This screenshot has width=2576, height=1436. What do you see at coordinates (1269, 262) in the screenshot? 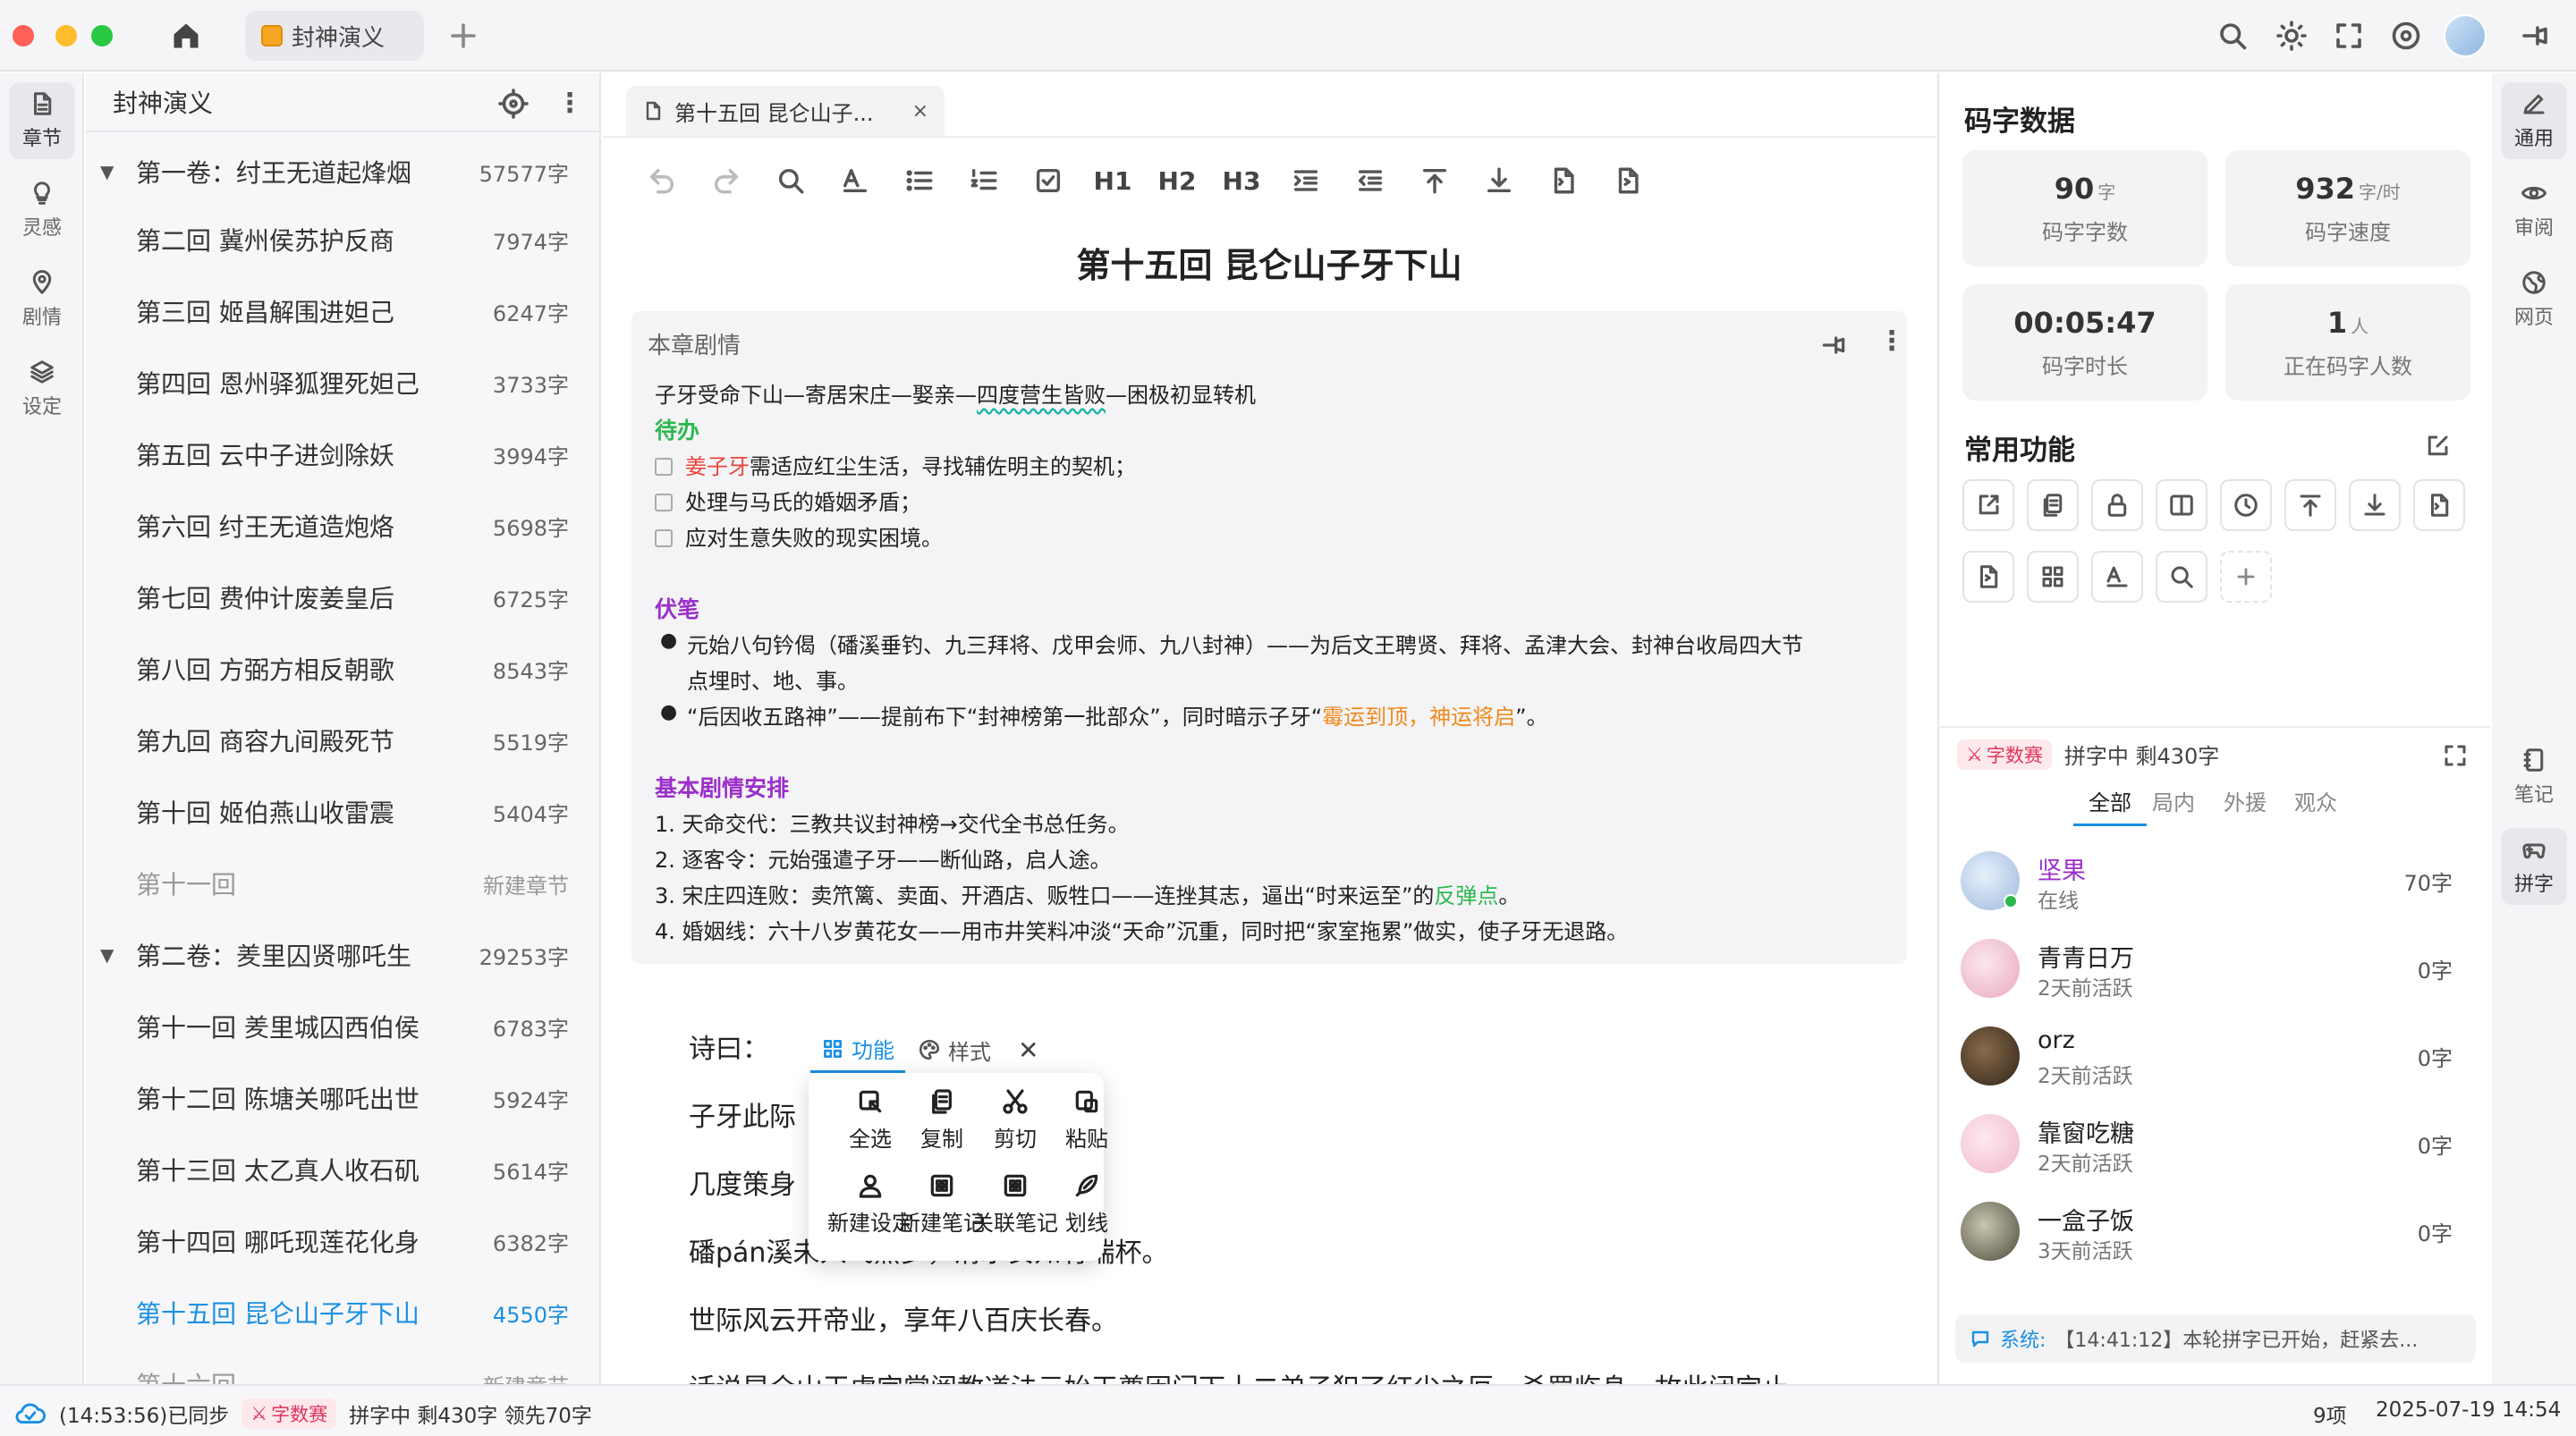
I see `chapter-title: 第十五回 昆仑山子牙下山` at bounding box center [1269, 262].